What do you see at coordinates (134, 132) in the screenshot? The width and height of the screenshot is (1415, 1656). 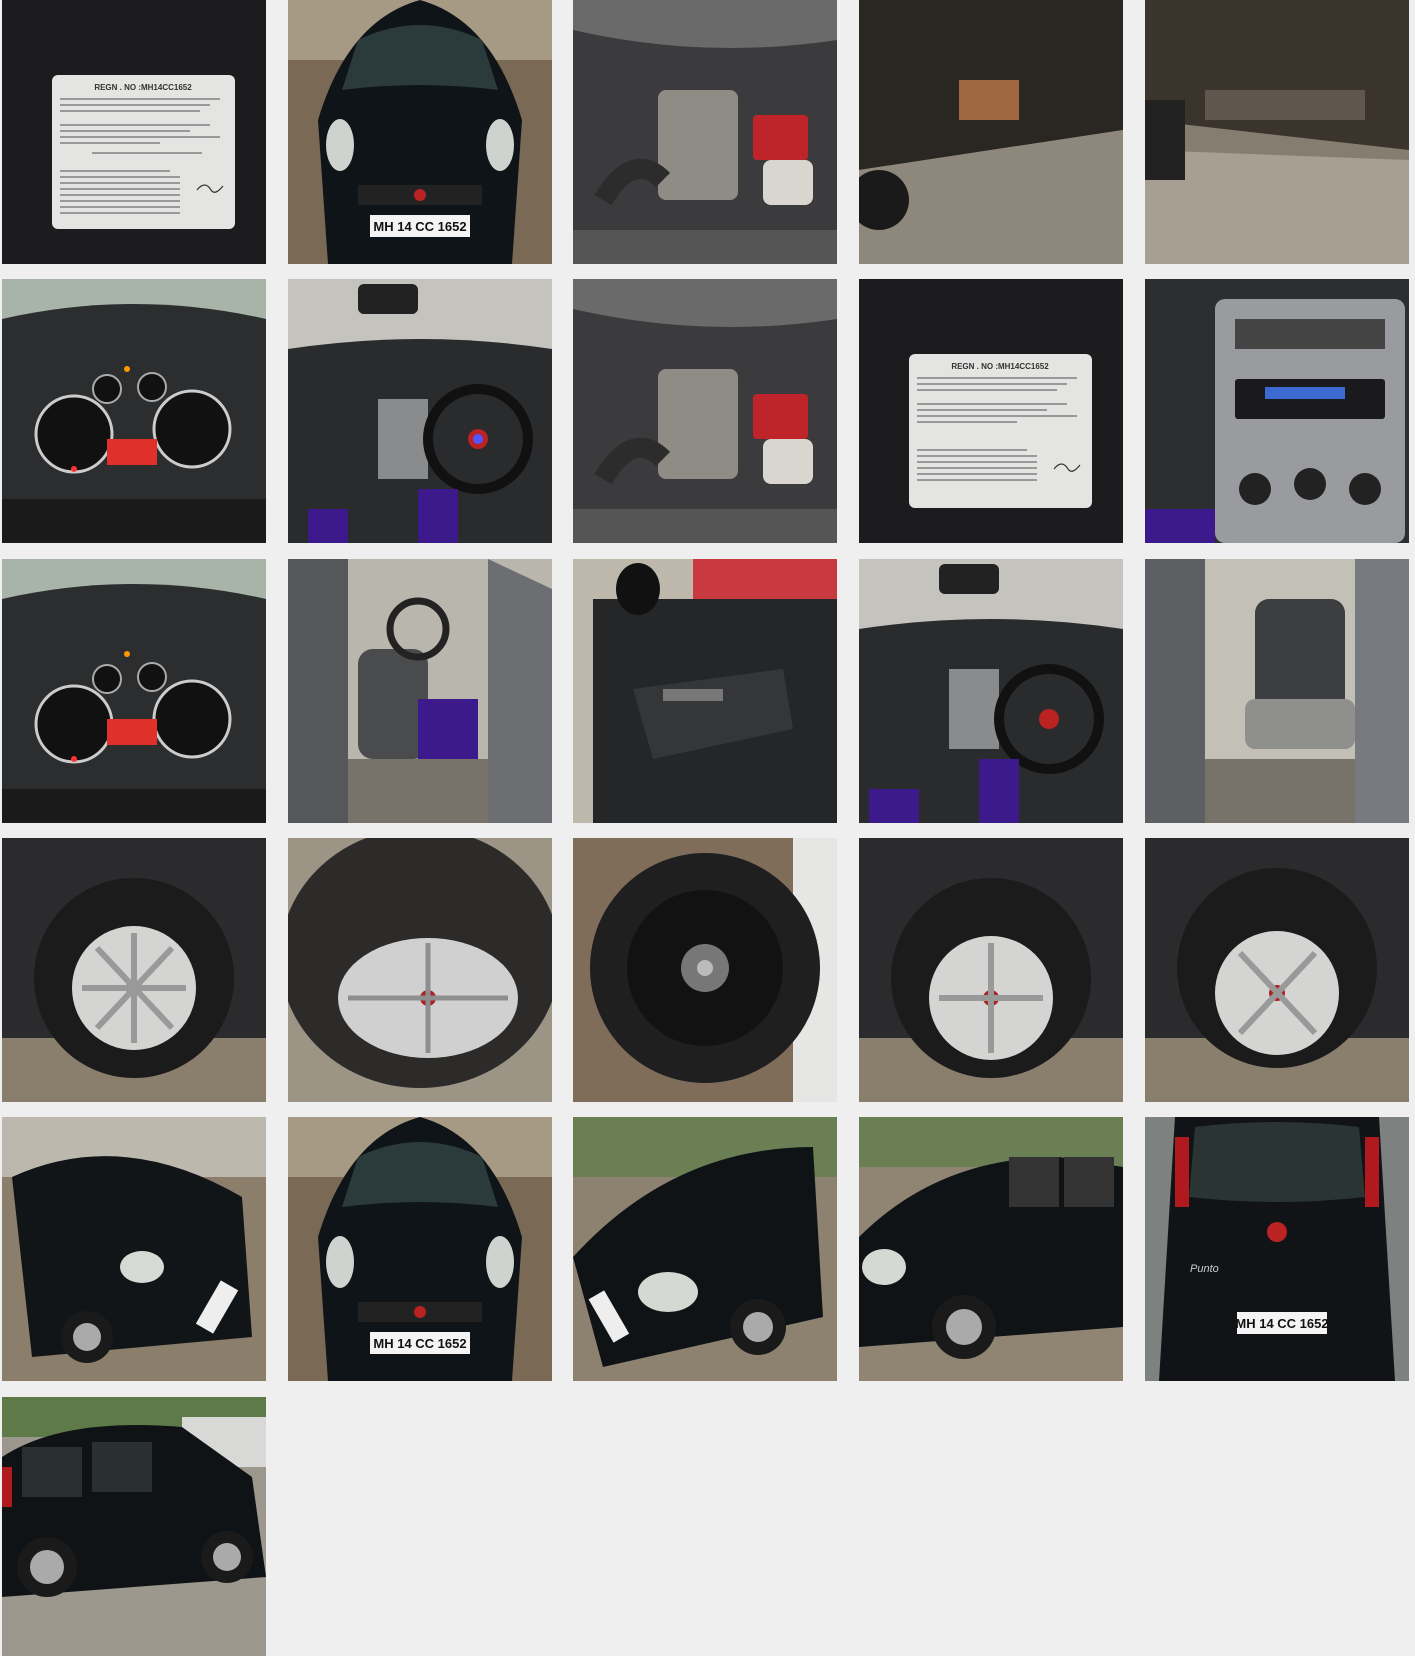 I see `photo-registration-card: REGN . NO :MH14CC1652` at bounding box center [134, 132].